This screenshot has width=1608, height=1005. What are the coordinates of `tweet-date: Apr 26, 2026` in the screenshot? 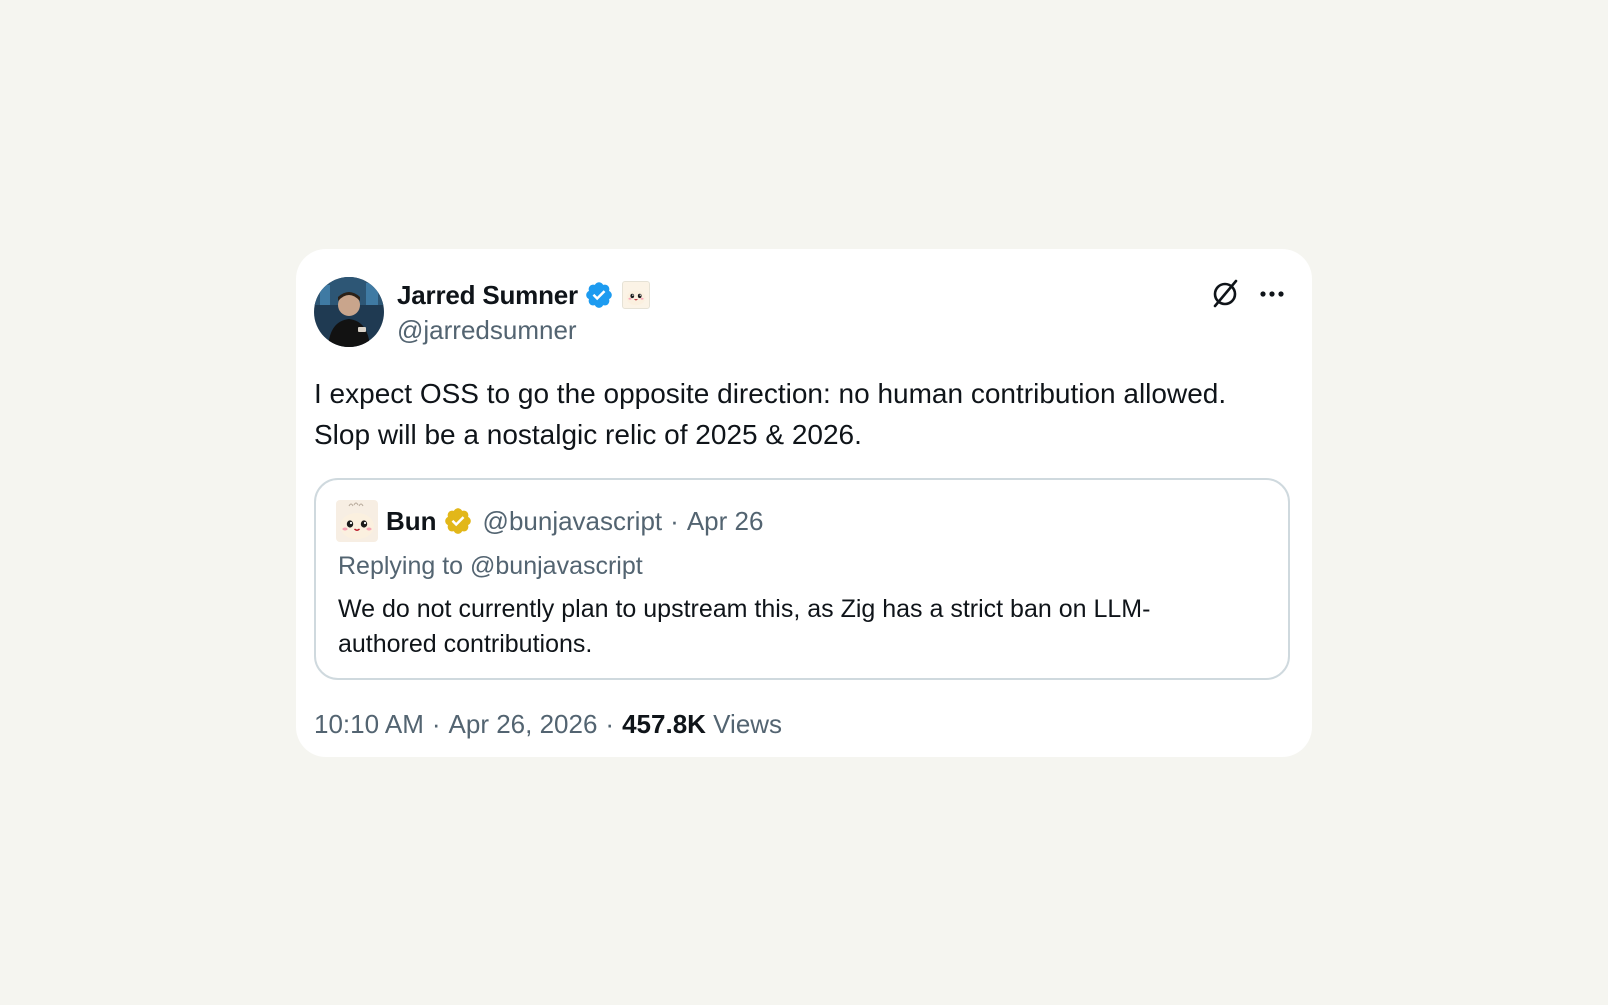 It's located at (523, 724).